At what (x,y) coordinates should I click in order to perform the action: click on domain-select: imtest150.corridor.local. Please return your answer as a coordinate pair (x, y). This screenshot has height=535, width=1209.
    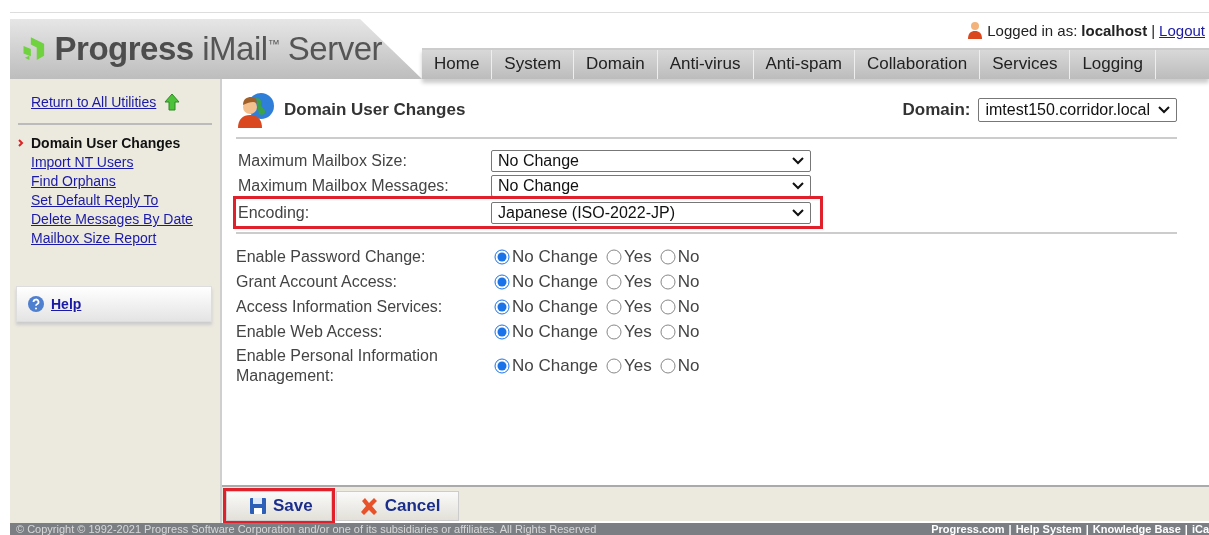
    Looking at the image, I should click on (1077, 110).